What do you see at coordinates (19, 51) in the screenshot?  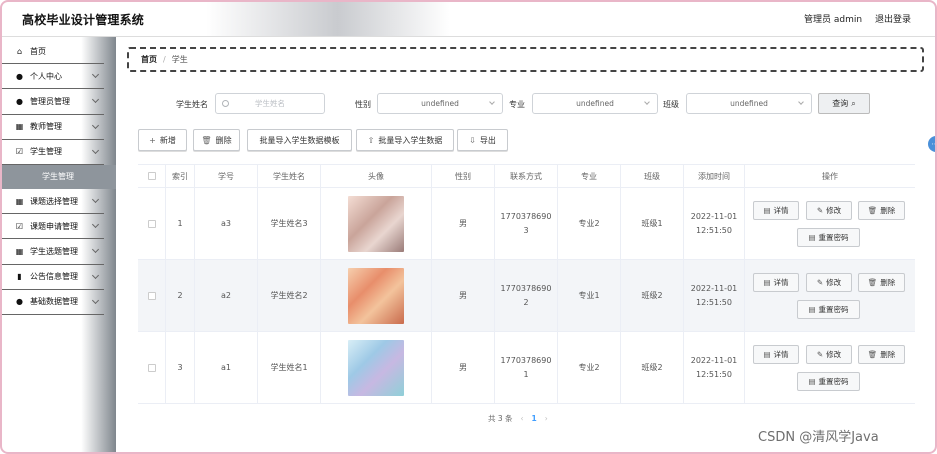 I see `home-icon: ⌂` at bounding box center [19, 51].